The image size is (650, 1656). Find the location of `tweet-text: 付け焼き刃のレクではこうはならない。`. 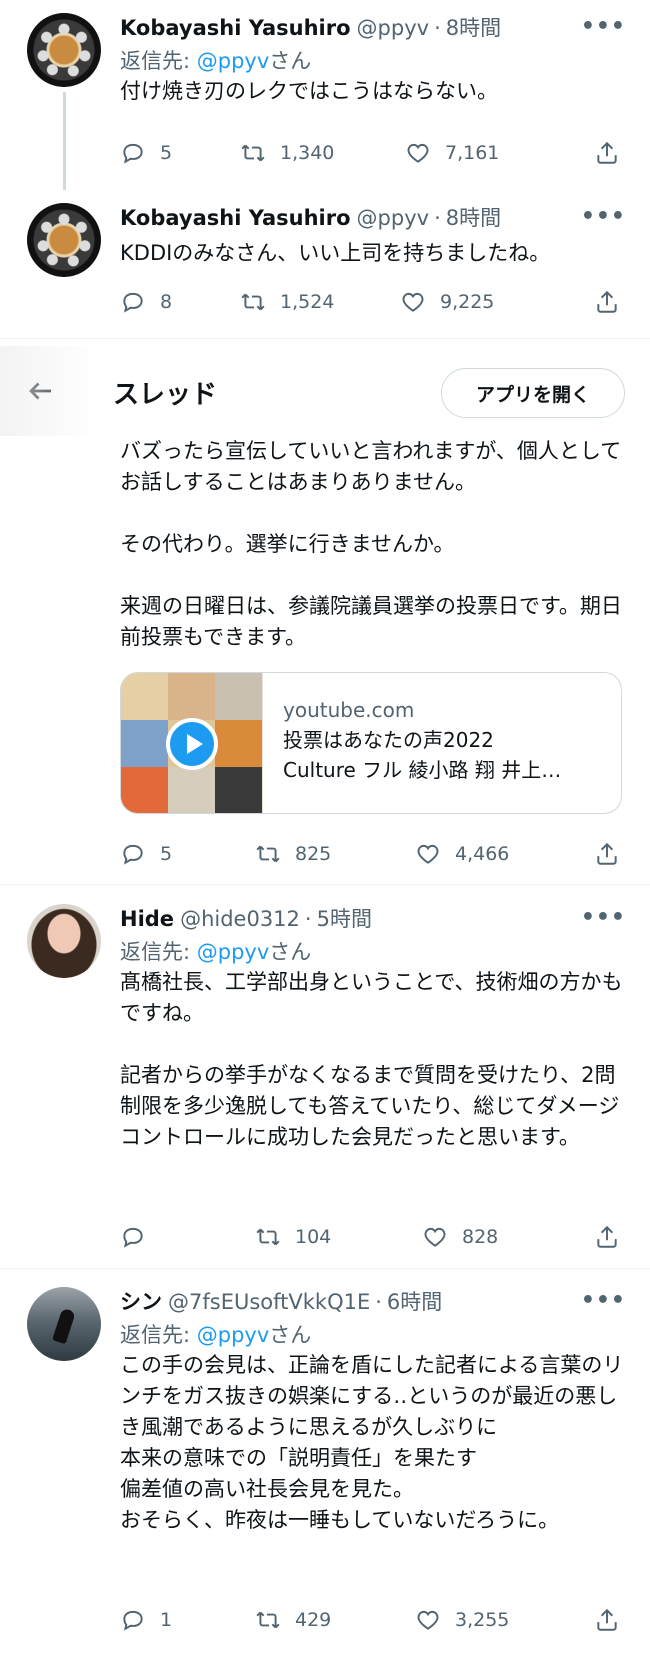

tweet-text: 付け焼き刃のレクではこうはならない。 is located at coordinates (309, 91).